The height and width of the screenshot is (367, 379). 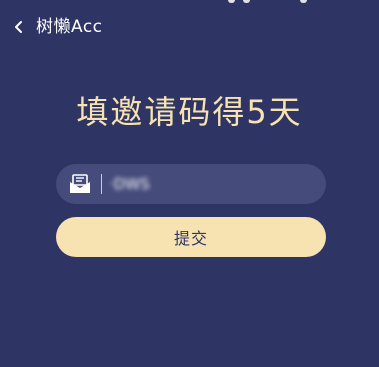 I want to click on envelope-icon, so click(x=81, y=184).